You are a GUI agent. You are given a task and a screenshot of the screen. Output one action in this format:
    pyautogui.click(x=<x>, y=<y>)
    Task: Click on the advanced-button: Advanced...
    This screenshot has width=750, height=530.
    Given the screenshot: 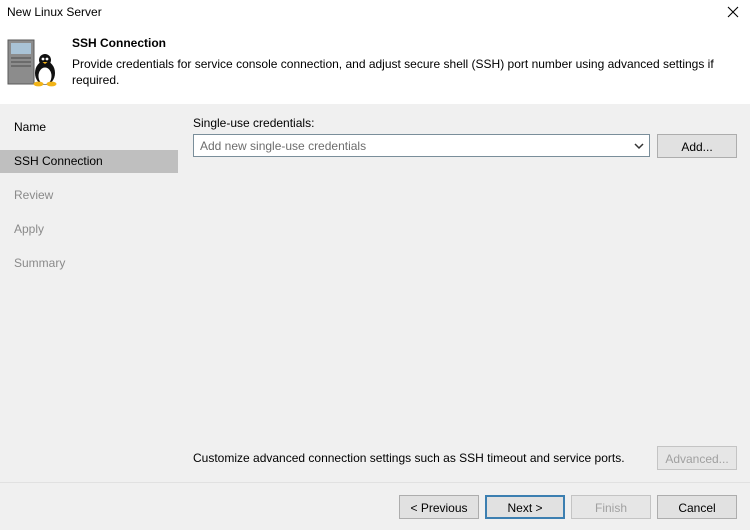 What is the action you would take?
    pyautogui.click(x=697, y=458)
    